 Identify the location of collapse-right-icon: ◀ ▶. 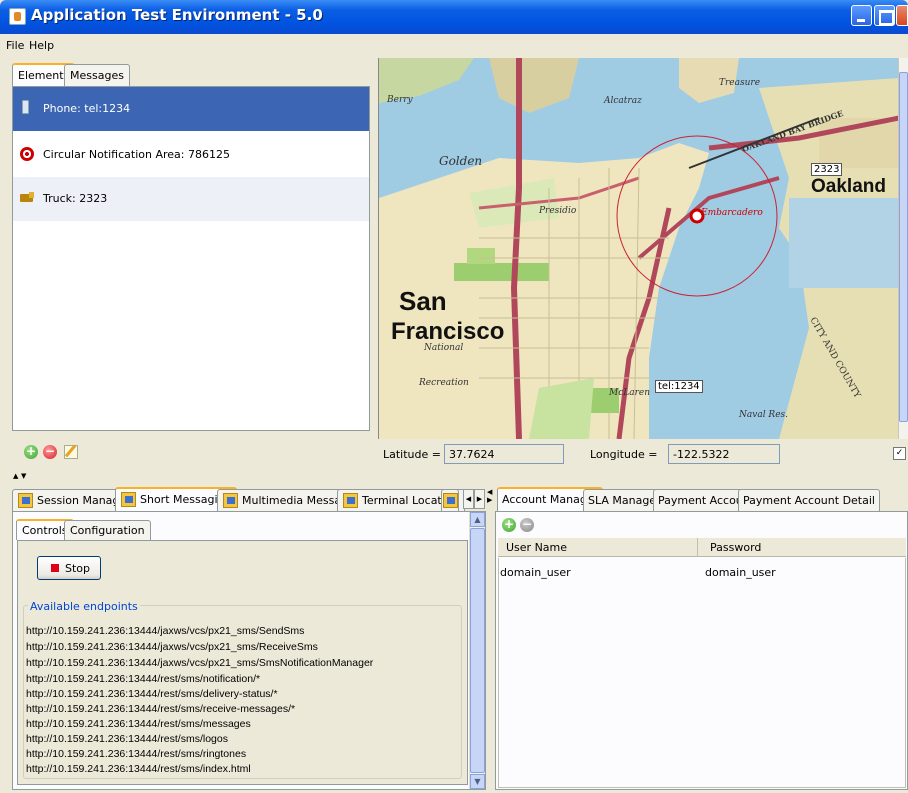
(489, 496).